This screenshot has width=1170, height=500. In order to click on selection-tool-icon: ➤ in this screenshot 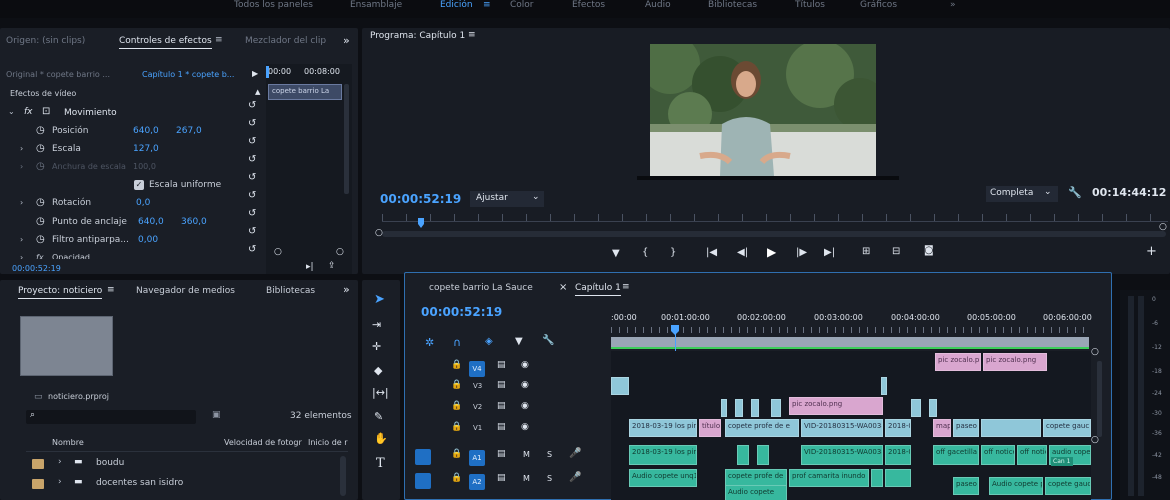, I will do `click(379, 299)`.